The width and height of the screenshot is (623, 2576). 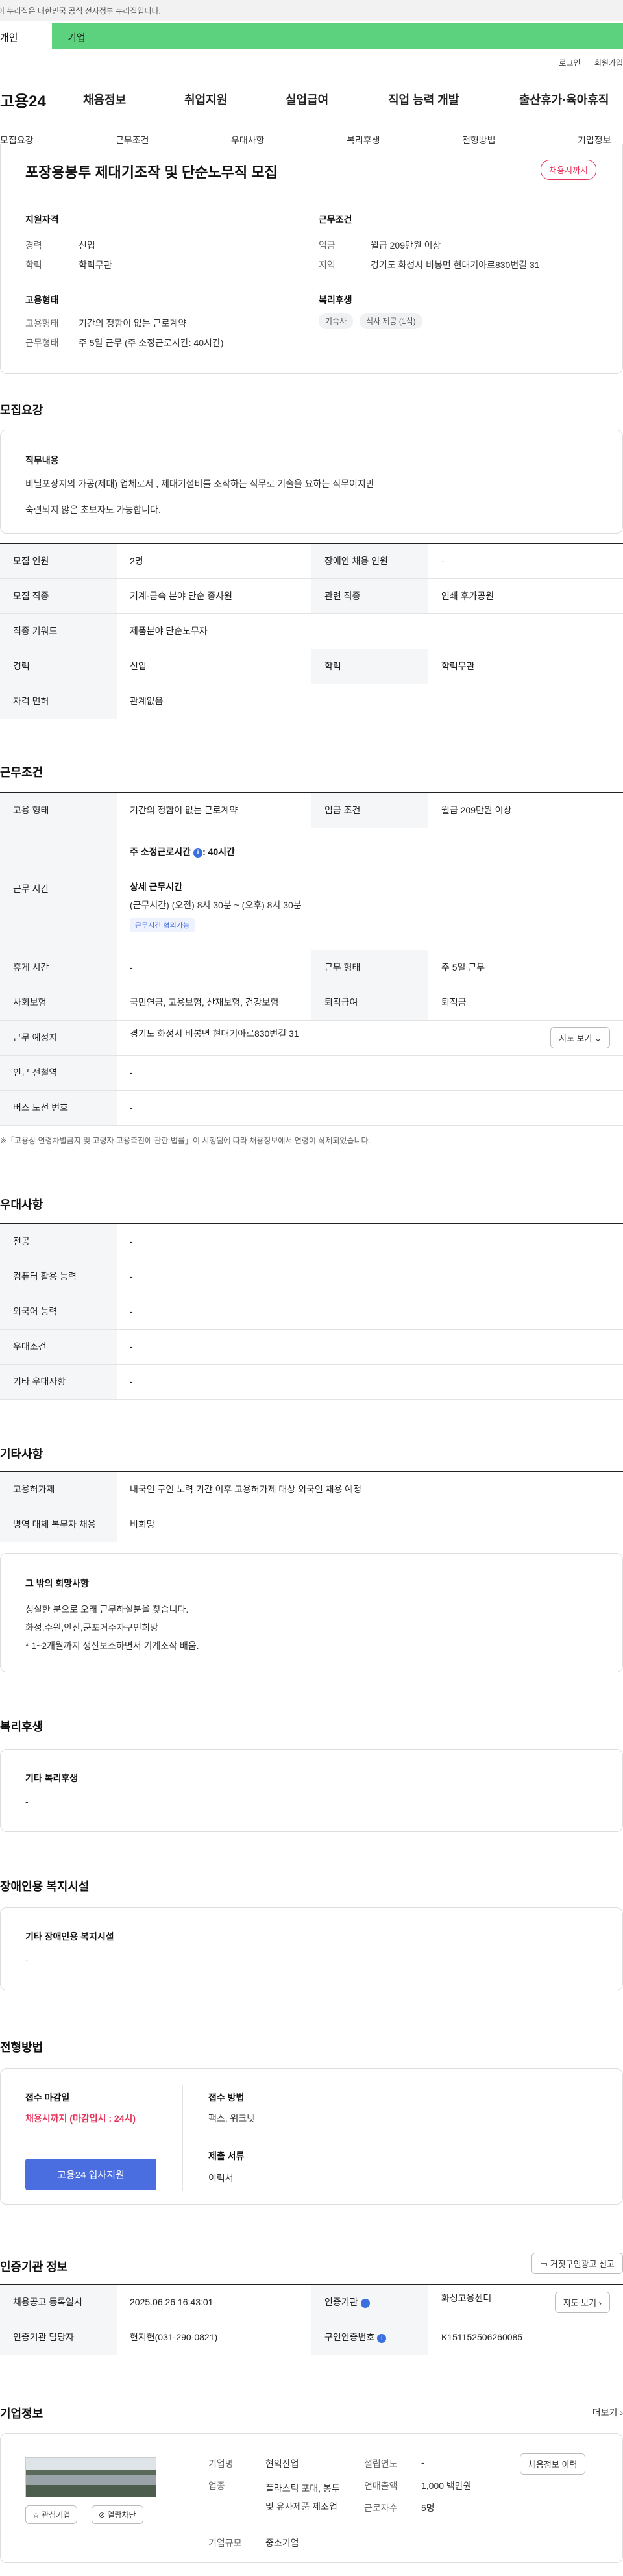 What do you see at coordinates (582, 2302) in the screenshot?
I see `map-button: 지도 보기 ›` at bounding box center [582, 2302].